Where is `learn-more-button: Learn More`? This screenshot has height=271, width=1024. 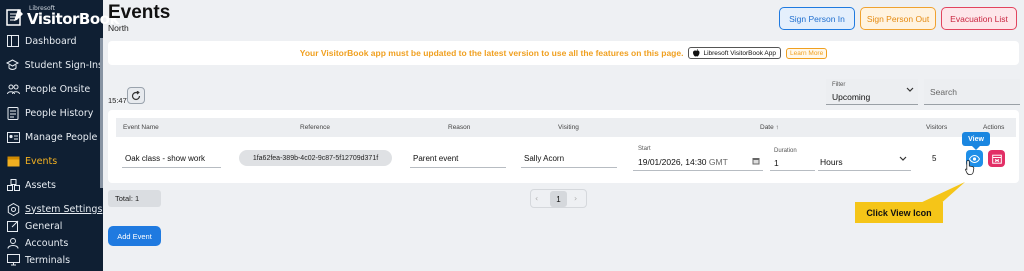
learn-more-button: Learn More is located at coordinates (806, 53).